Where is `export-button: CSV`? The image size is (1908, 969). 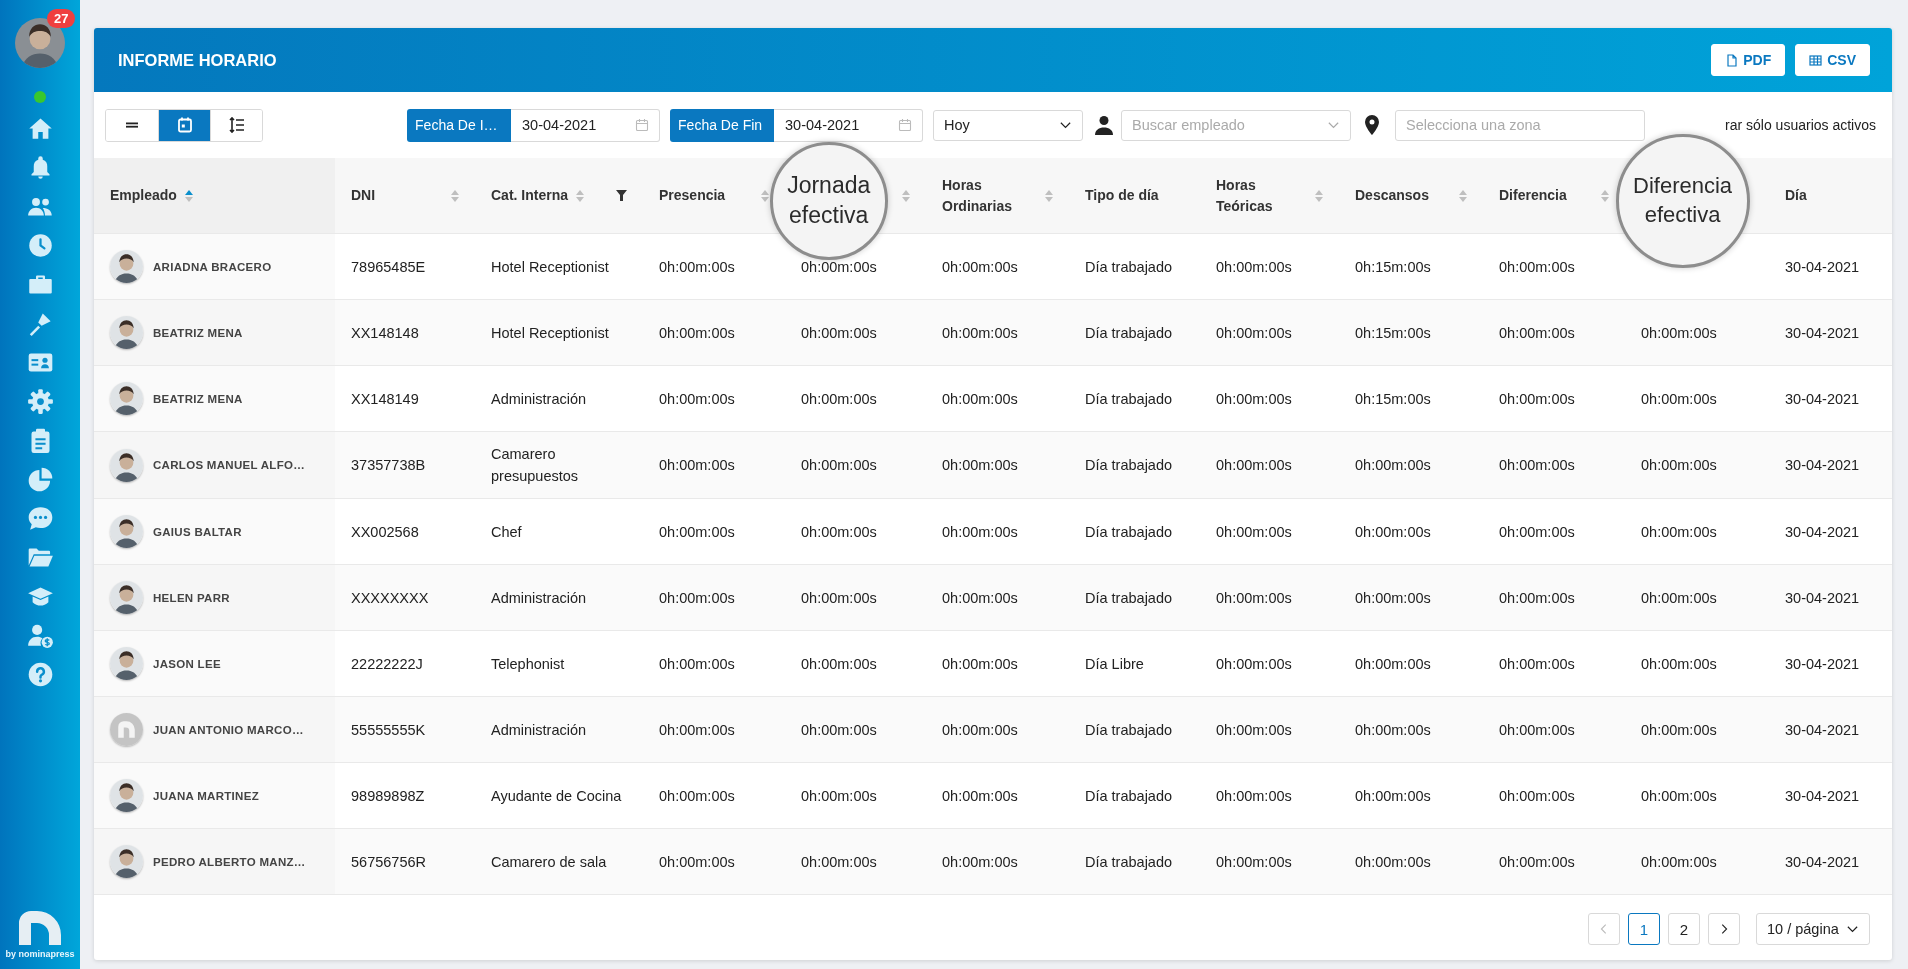 export-button: CSV is located at coordinates (1832, 60).